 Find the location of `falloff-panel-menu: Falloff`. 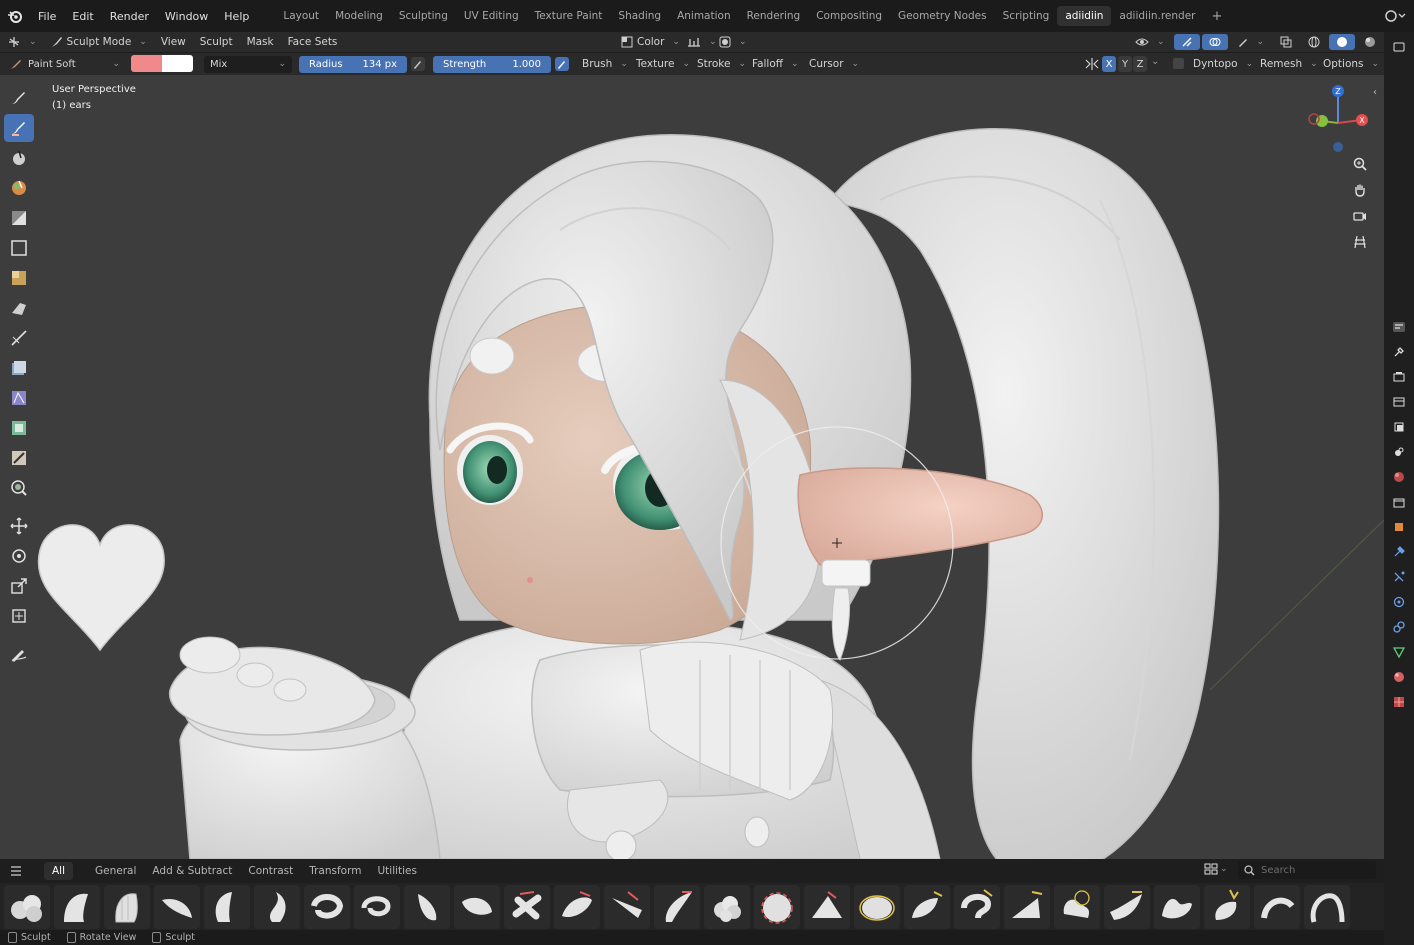

falloff-panel-menu: Falloff is located at coordinates (775, 64).